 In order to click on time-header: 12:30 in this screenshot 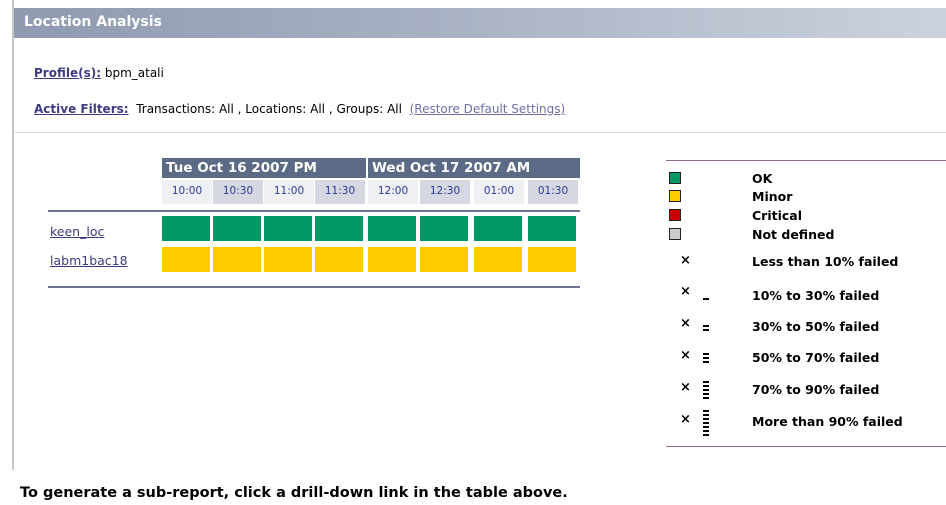, I will do `click(445, 192)`.